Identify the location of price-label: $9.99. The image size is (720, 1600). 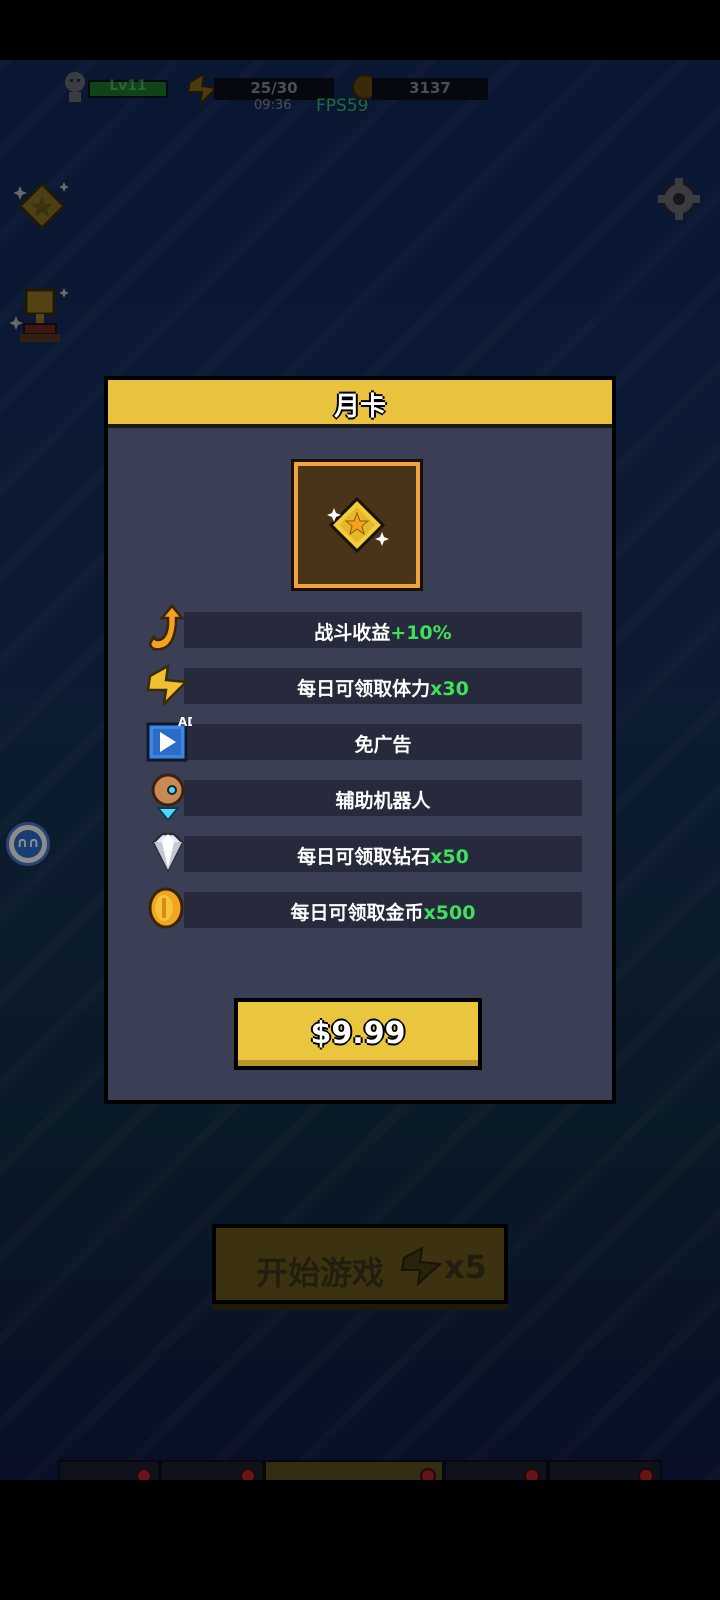
(358, 1033).